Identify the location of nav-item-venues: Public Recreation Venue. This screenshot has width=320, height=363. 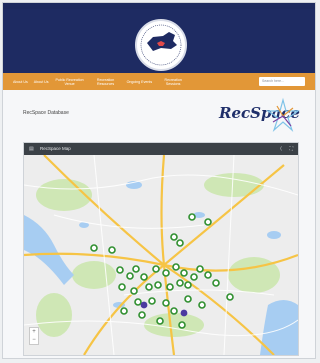
(70, 82).